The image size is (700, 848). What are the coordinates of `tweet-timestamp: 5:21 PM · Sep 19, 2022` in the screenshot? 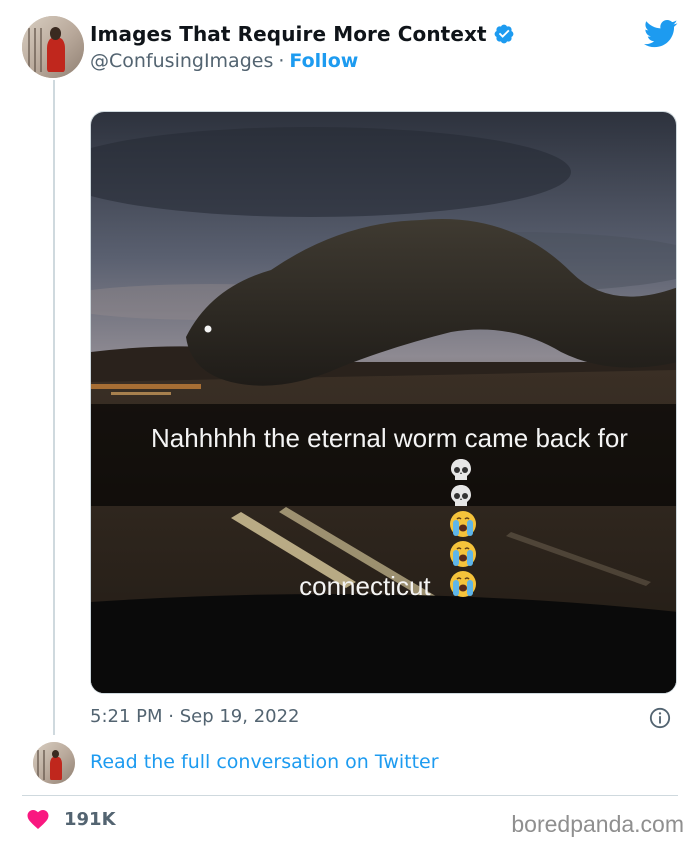 It's located at (195, 716).